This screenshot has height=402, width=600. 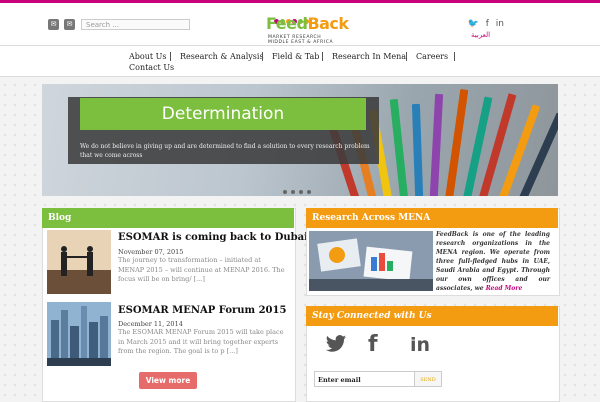 What do you see at coordinates (168, 380) in the screenshot?
I see `view-more-button: View more` at bounding box center [168, 380].